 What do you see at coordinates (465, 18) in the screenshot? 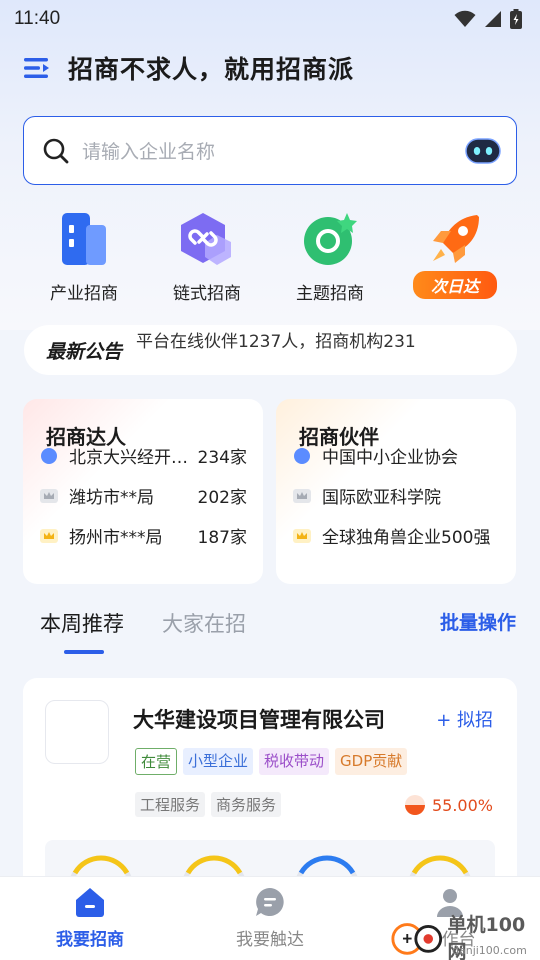
I see `wifi-icon` at bounding box center [465, 18].